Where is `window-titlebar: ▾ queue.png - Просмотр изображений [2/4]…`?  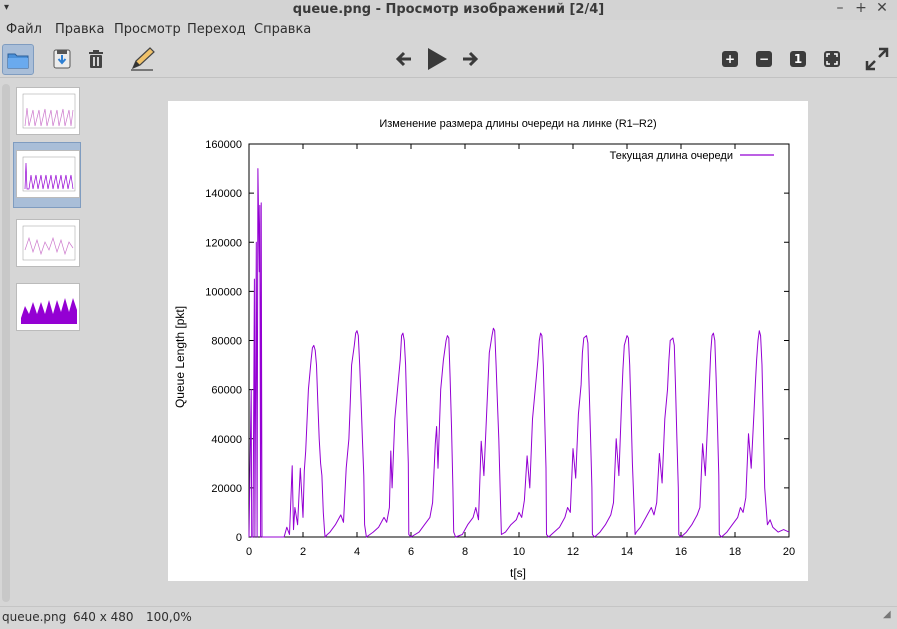 window-titlebar: ▾ queue.png - Просмотр изображений [2/4]… is located at coordinates (448, 10).